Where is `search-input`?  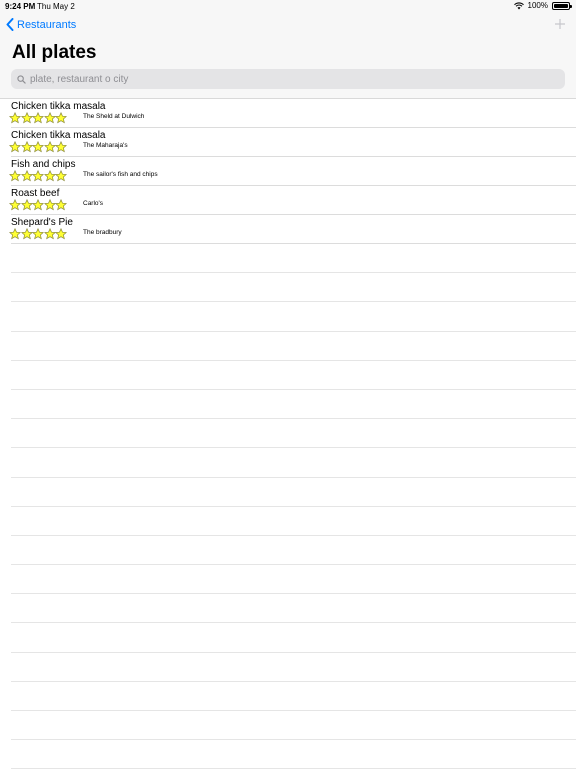 search-input is located at coordinates (290, 79).